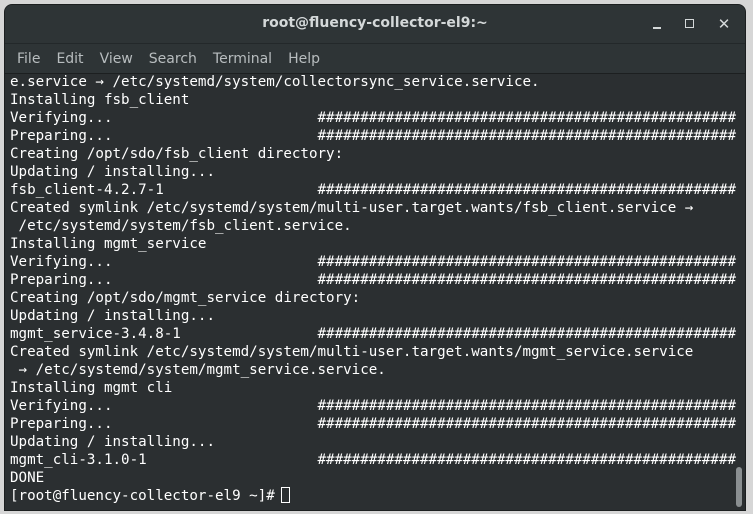 This screenshot has height=514, width=753. I want to click on prompt-line: [root@fluency-collector-el9 ~]#, so click(373, 496).